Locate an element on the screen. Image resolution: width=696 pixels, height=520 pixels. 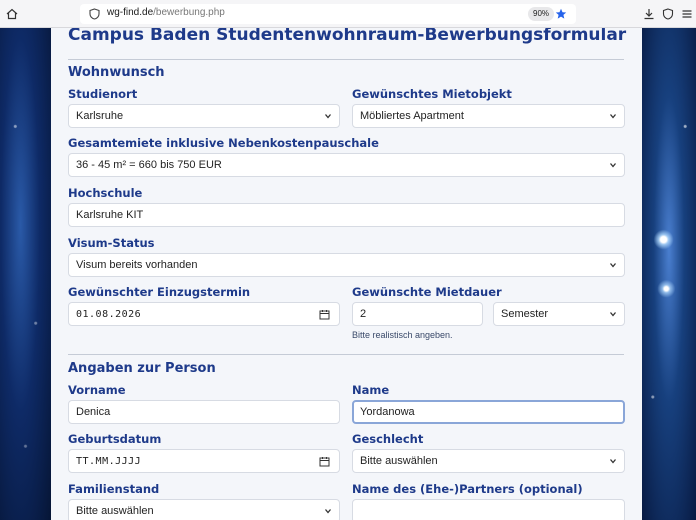
label-hochschule: Hochschule is located at coordinates (105, 193).